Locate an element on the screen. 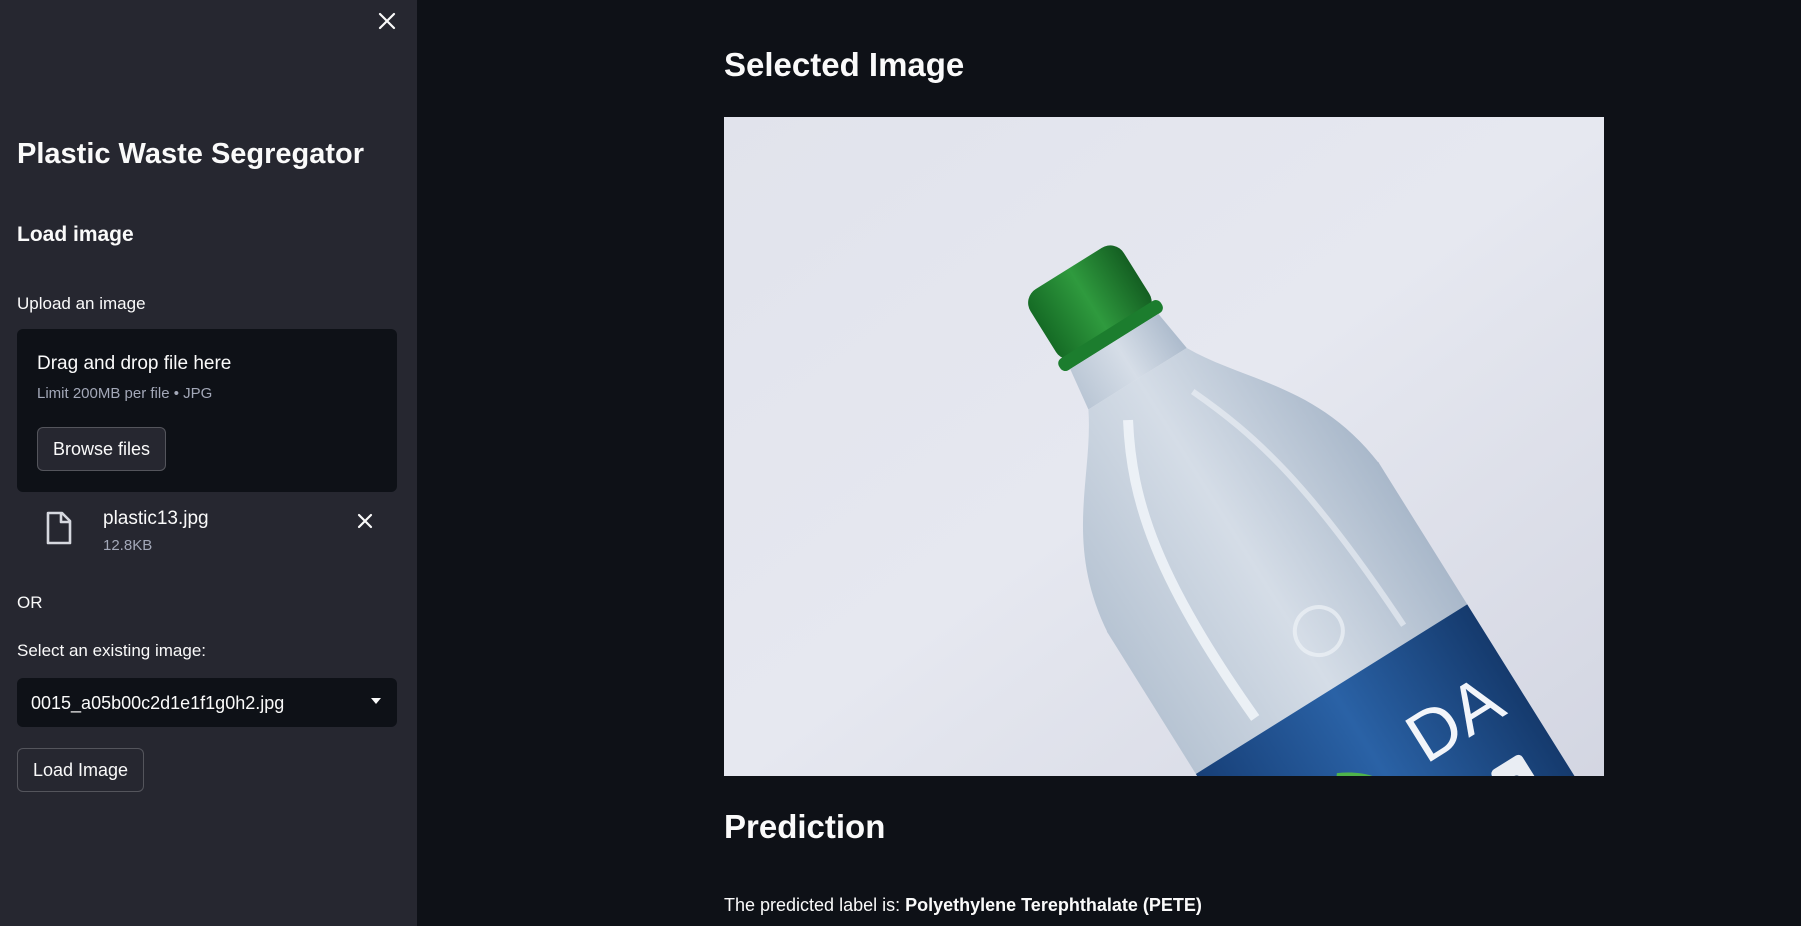 This screenshot has height=926, width=1801. sidebar-close-button is located at coordinates (387, 21).